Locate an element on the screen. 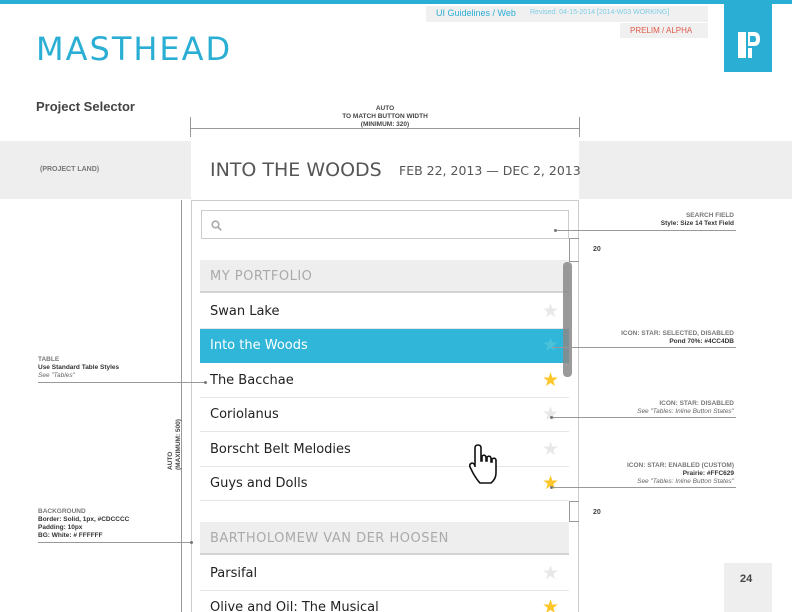 Image resolution: width=792 pixels, height=612 pixels. hand-cursor-icon is located at coordinates (483, 464).